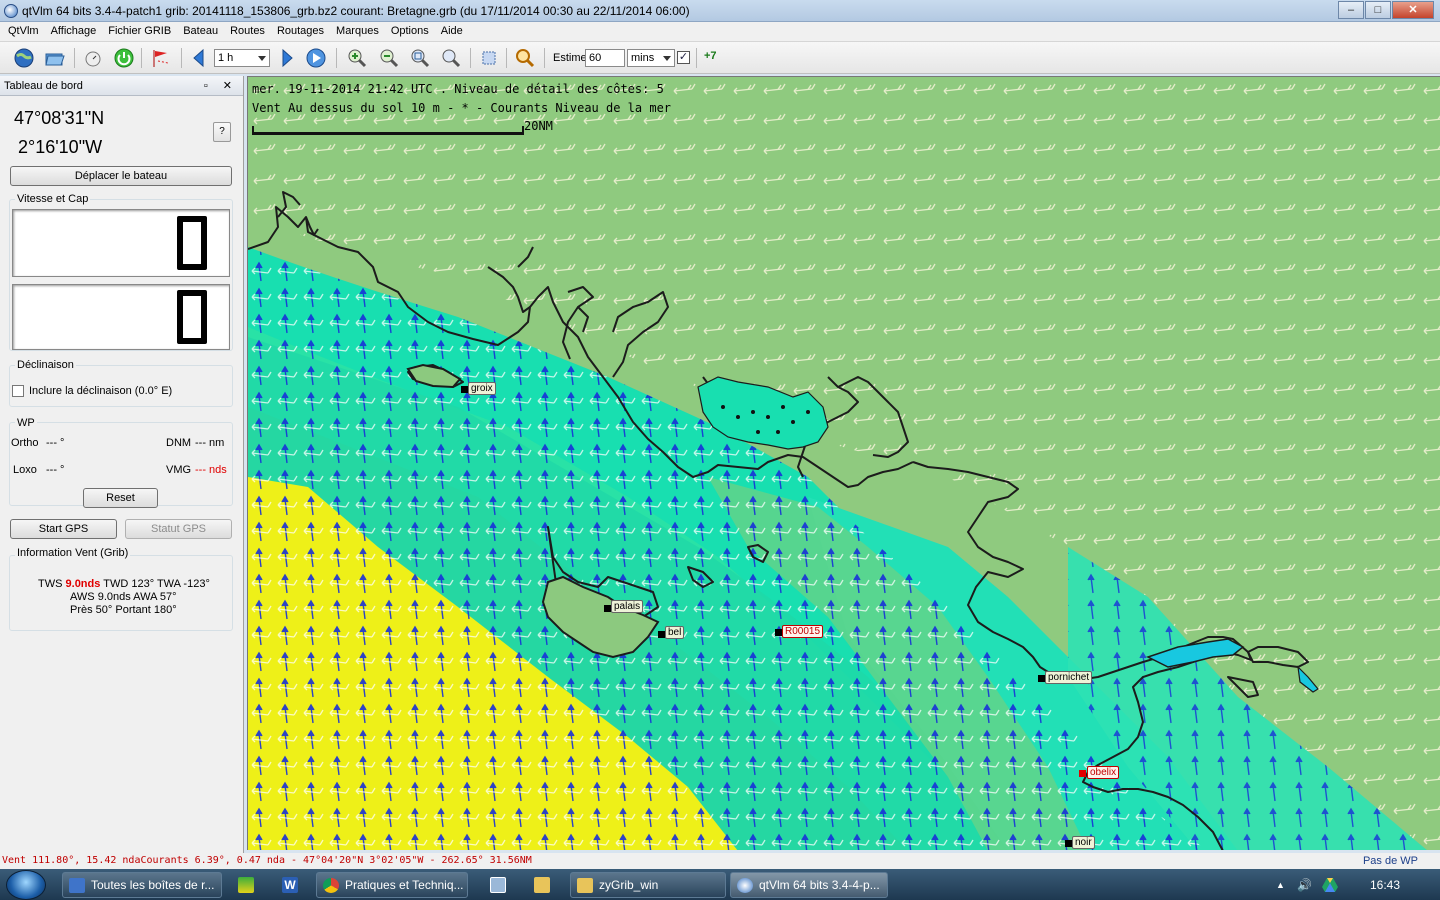 The width and height of the screenshot is (1440, 900). Describe the element at coordinates (120, 498) in the screenshot. I see `reset-button: Reset` at that location.